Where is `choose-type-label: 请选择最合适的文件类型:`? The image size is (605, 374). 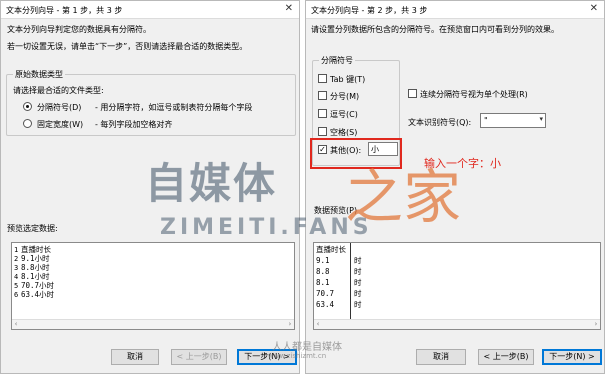
choose-type-label: 请选择最合适的文件类型: is located at coordinates (58, 90).